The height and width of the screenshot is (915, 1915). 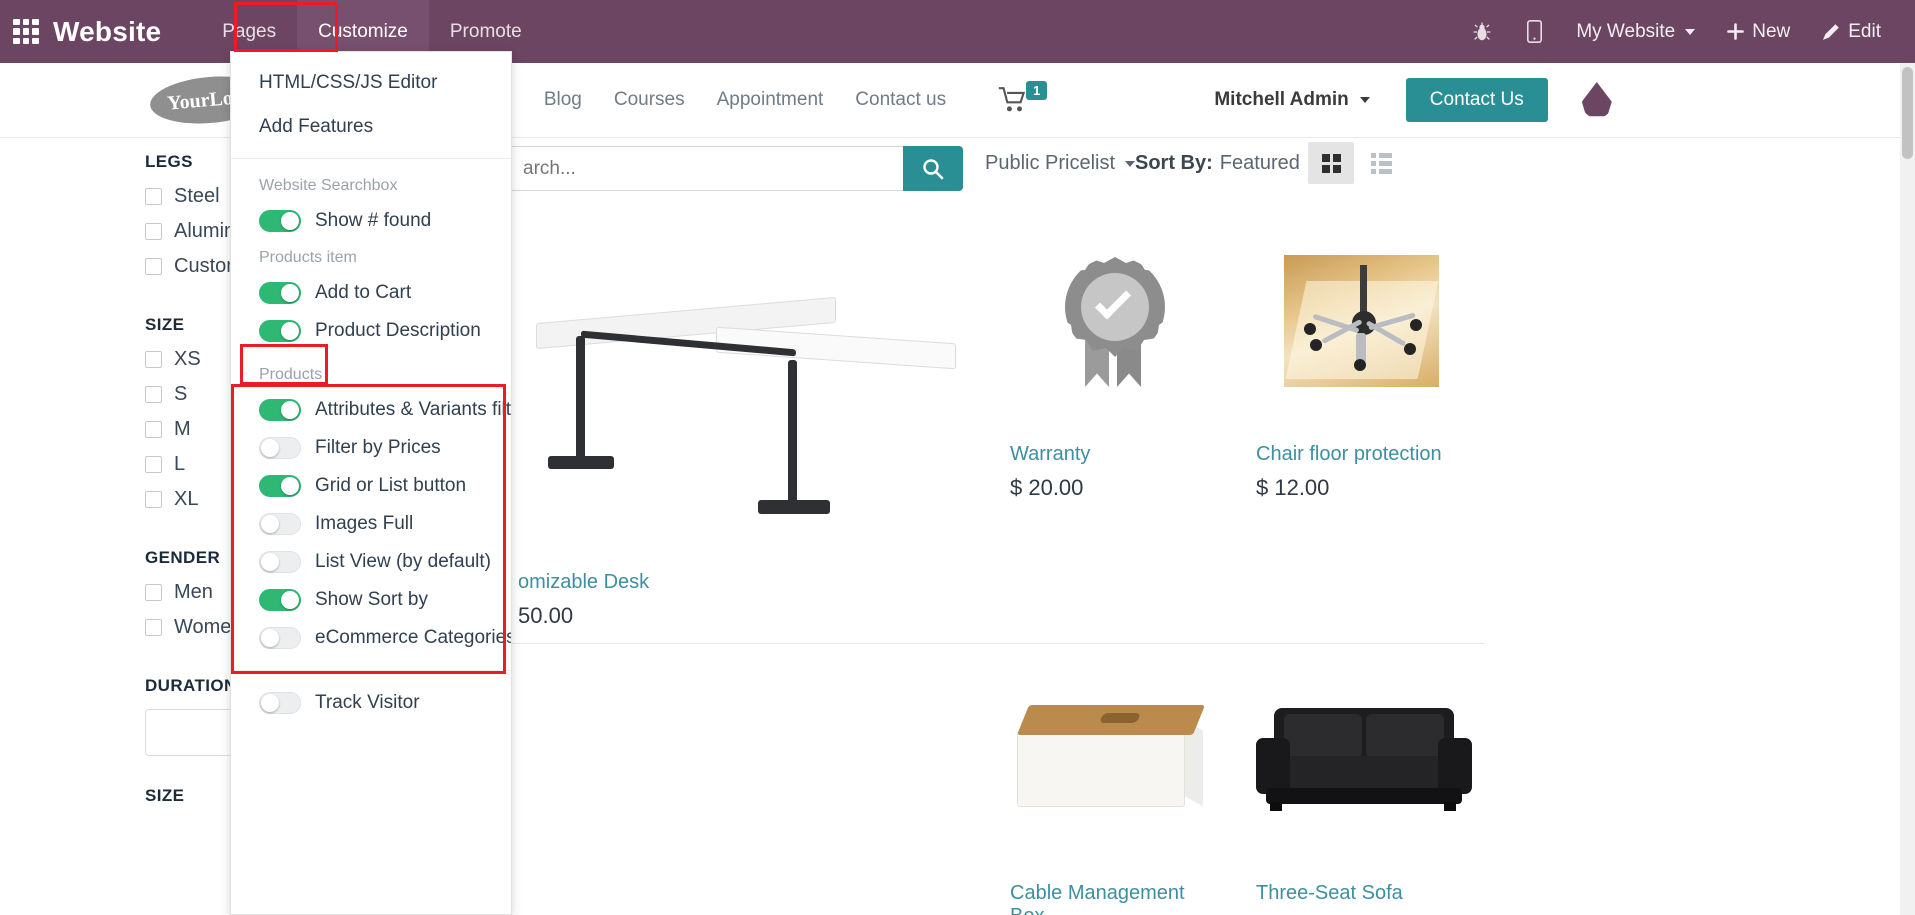 I want to click on toggle-attributes-variants-filters: Attributes & Variants filters, so click(x=371, y=410).